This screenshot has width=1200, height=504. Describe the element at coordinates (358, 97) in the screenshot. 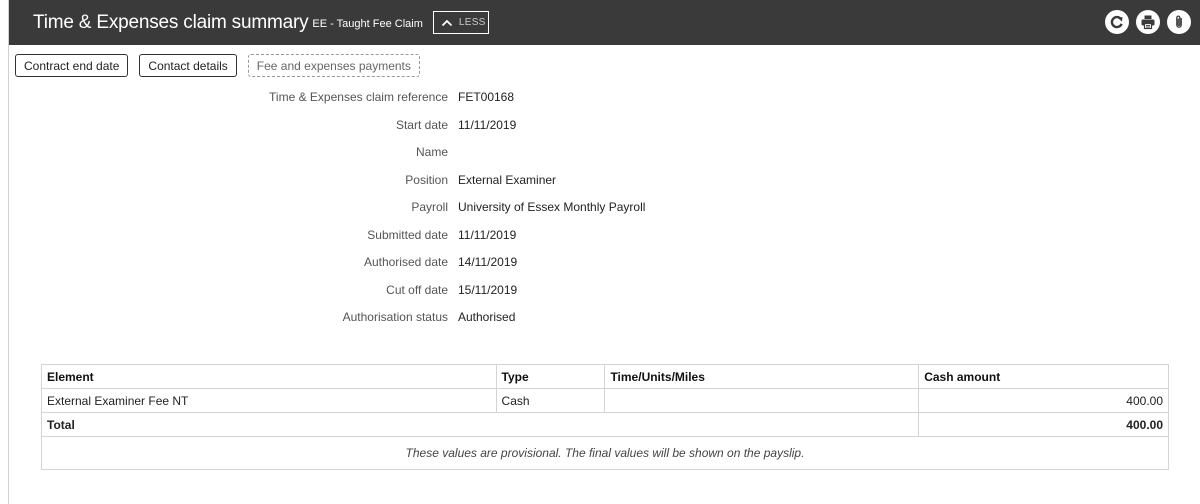

I see `detail-label: Time & Expenses claim reference` at that location.